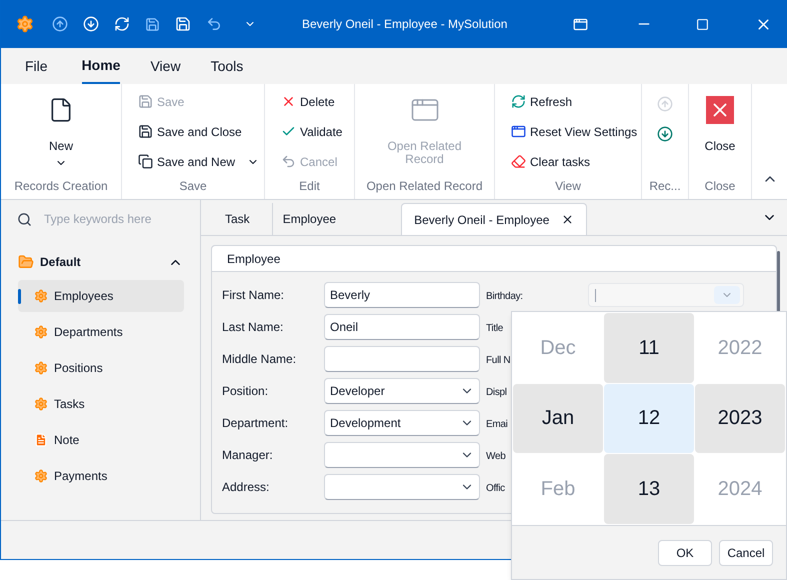  Describe the element at coordinates (518, 131) in the screenshot. I see `reset-view-icon` at that location.